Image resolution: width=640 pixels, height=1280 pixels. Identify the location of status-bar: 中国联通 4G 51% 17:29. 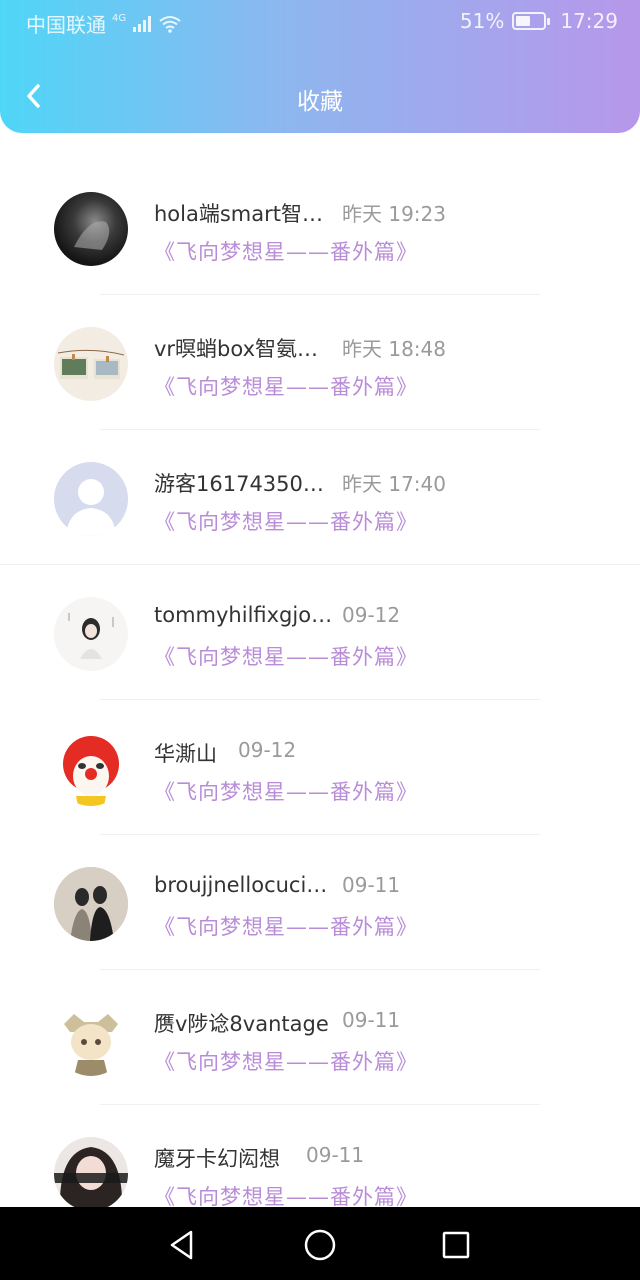
(320, 22).